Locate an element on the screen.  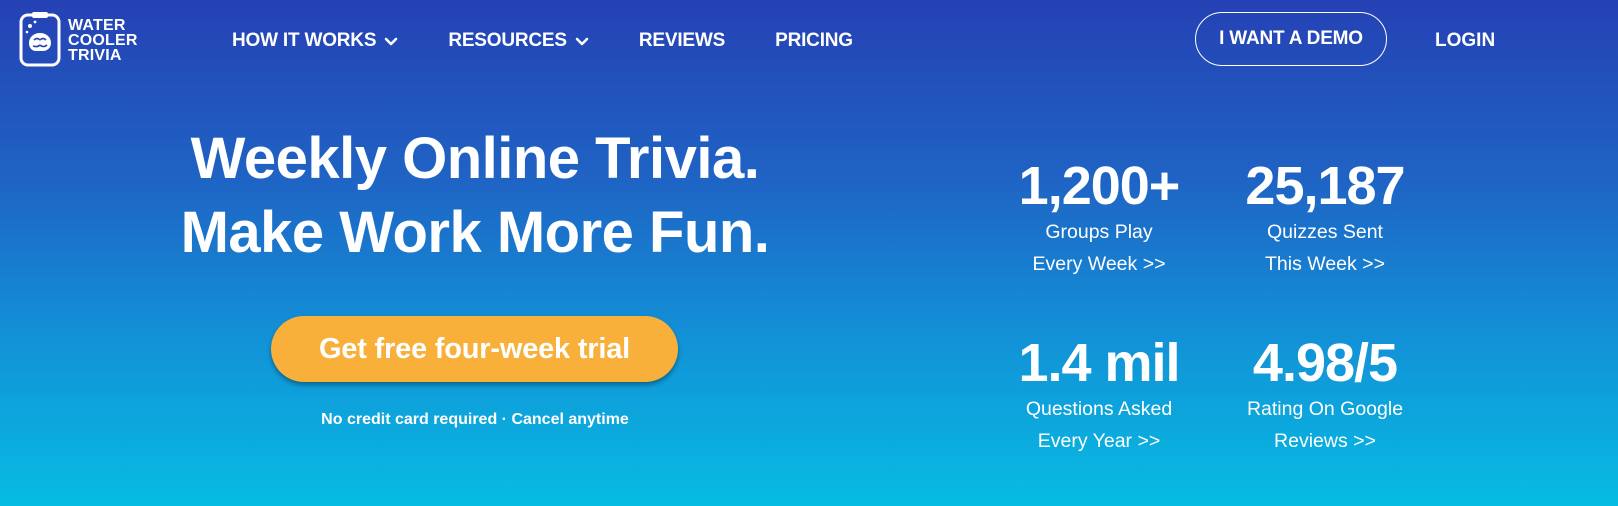
nav-item-label: PRICING is located at coordinates (814, 40).